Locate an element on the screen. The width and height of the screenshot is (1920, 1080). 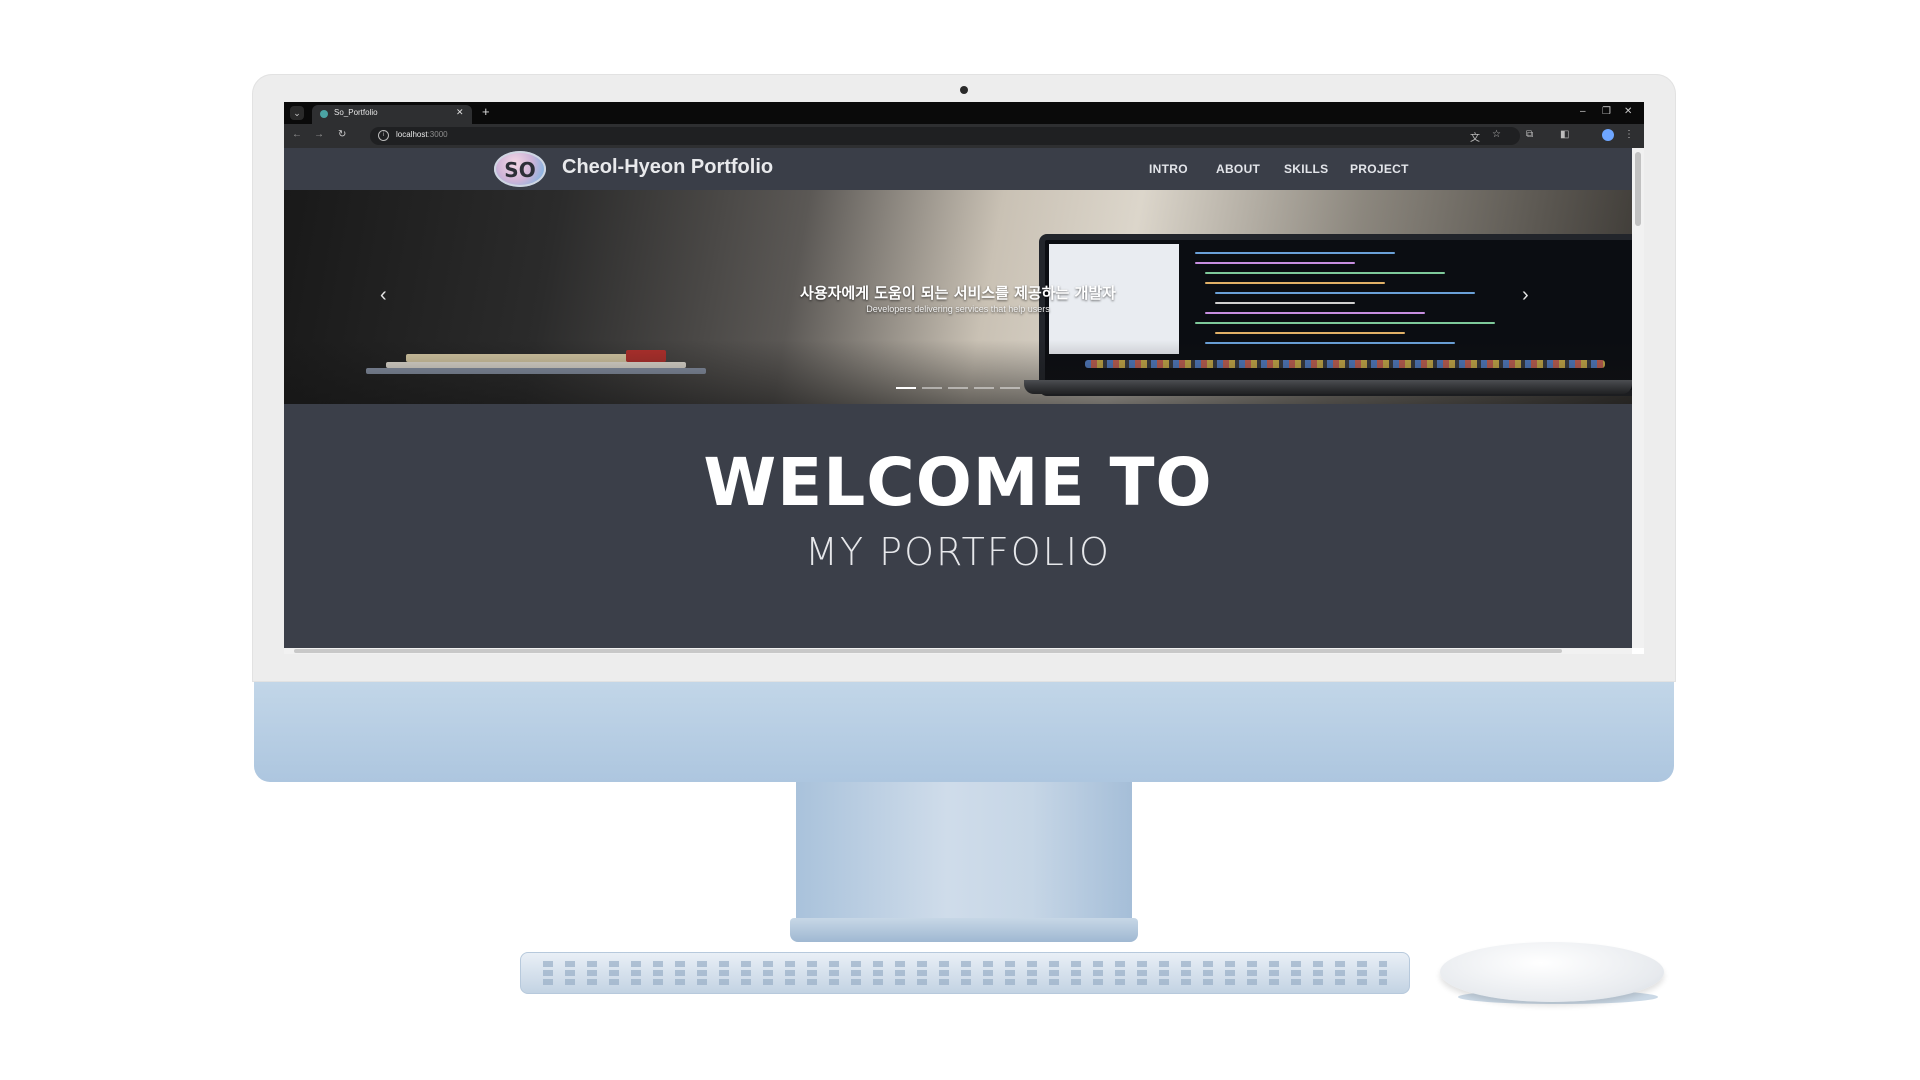
url-text: localhost:3000 is located at coordinates (422, 134).